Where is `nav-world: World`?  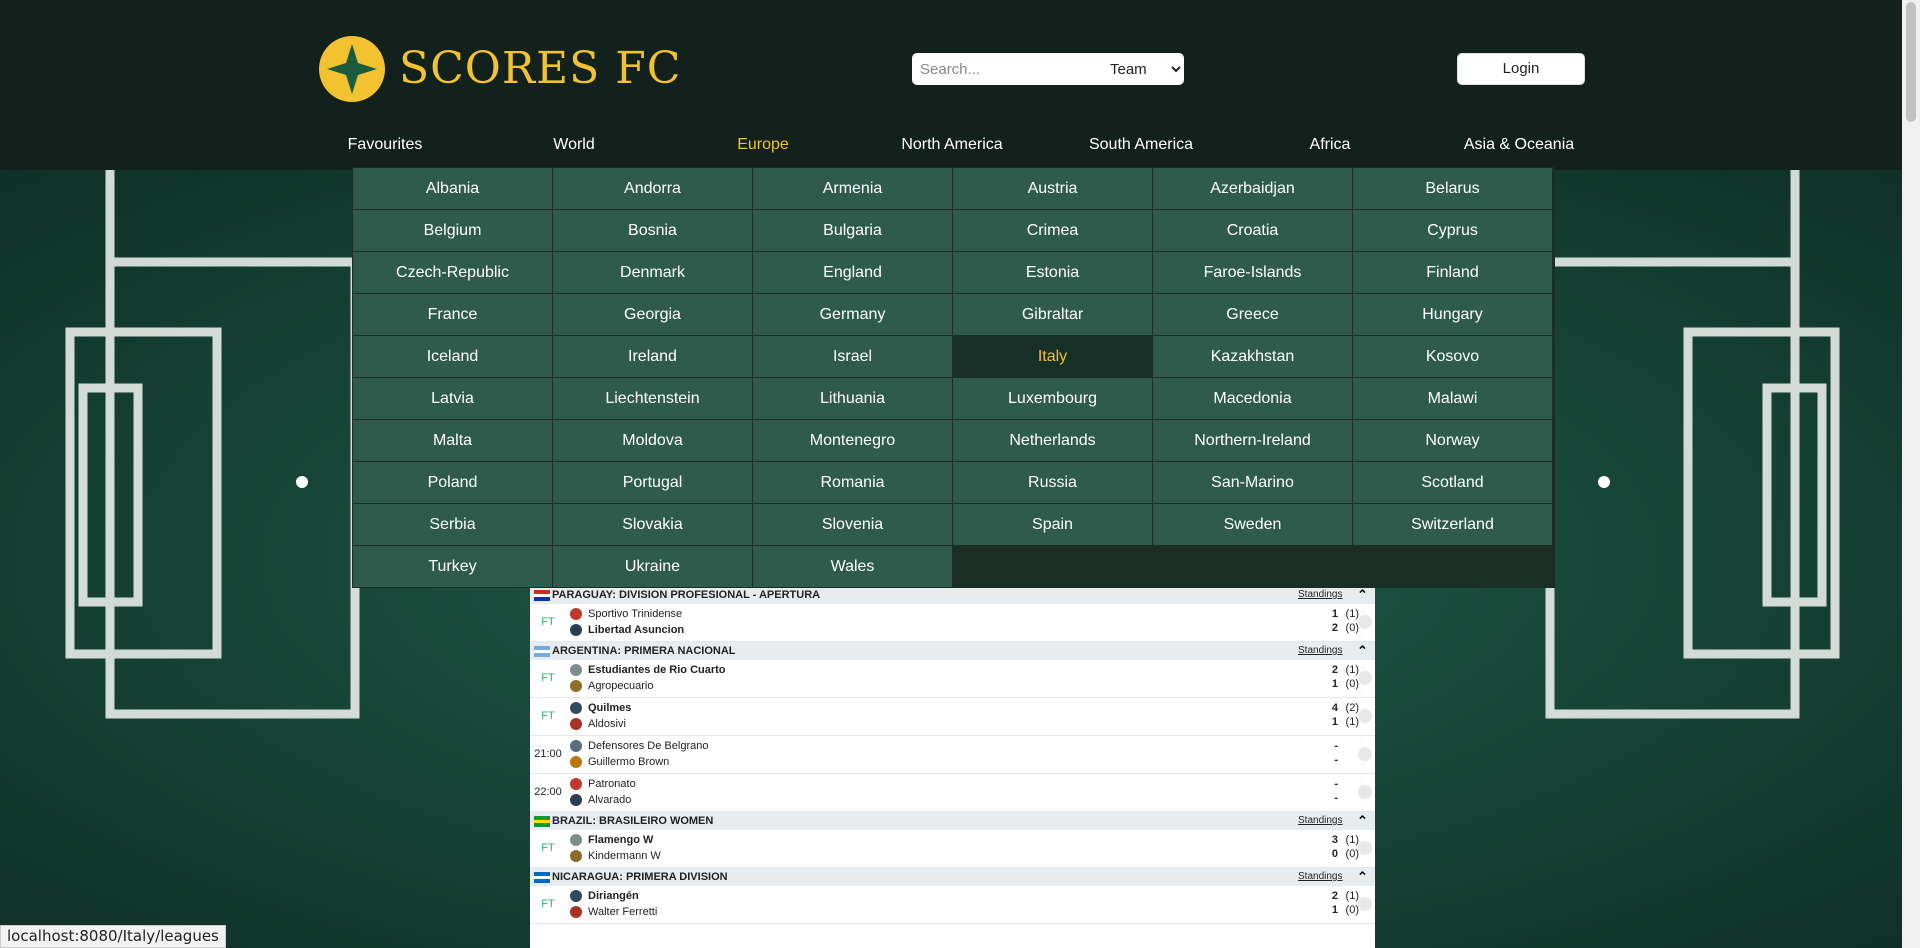
nav-world: World is located at coordinates (574, 145).